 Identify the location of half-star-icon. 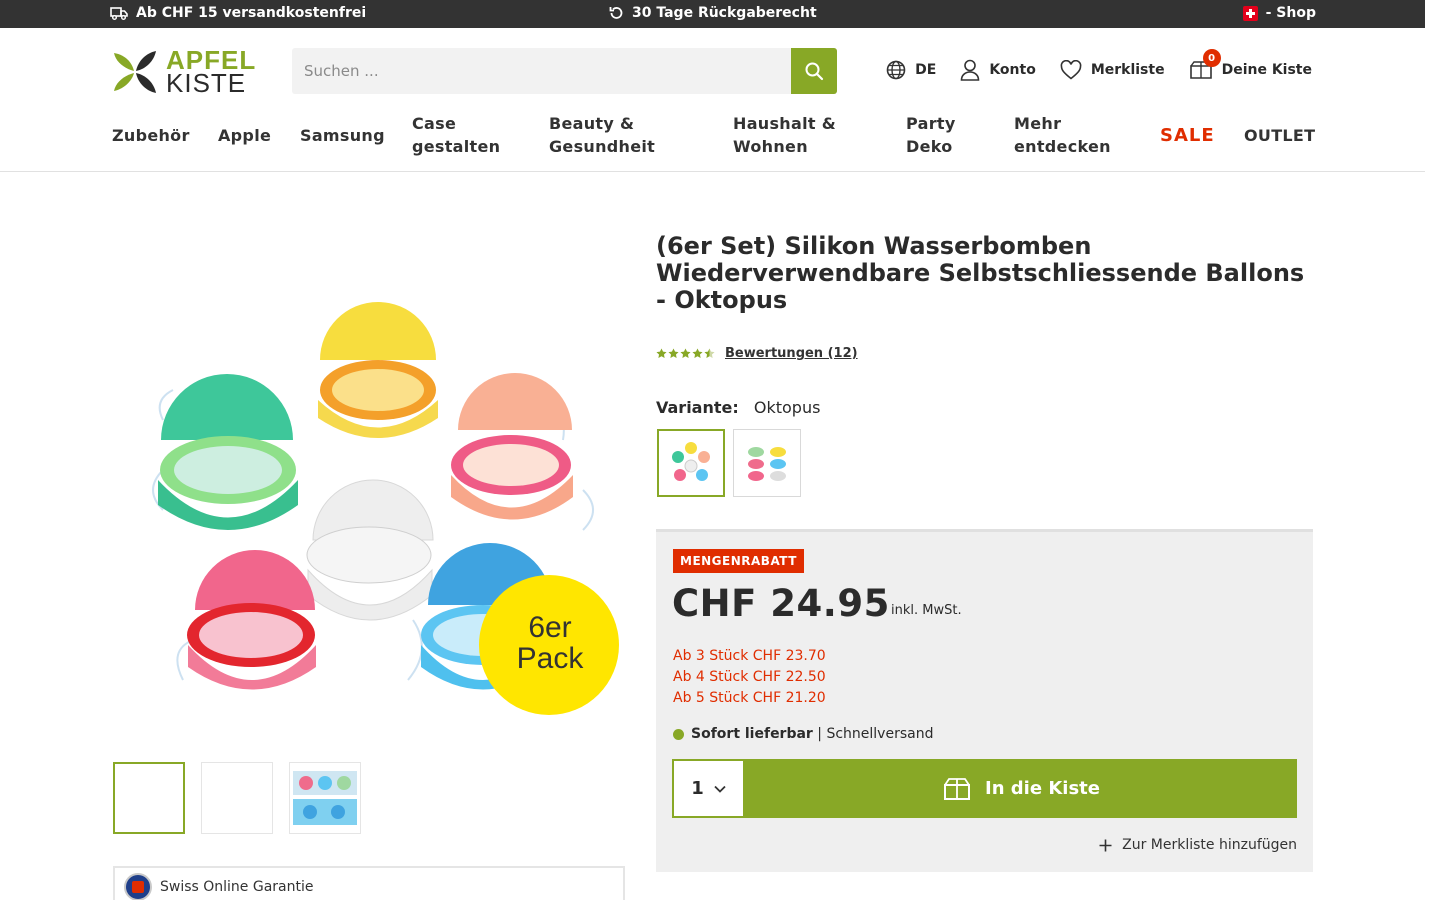
(709, 353).